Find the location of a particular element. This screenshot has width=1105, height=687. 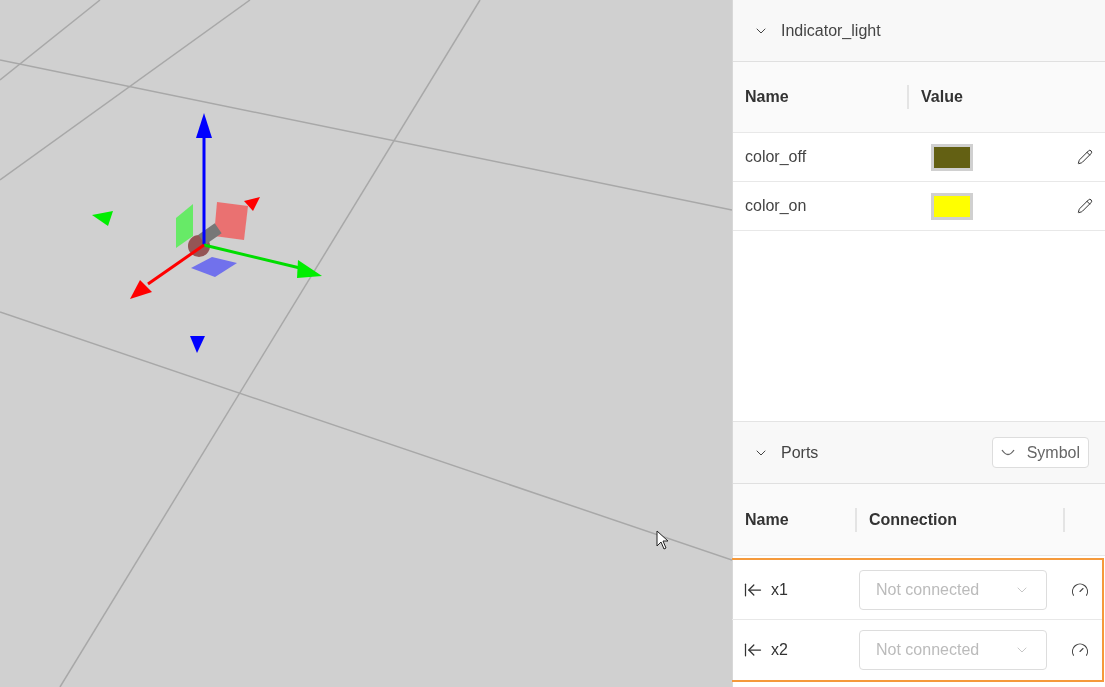

column-header: Connection is located at coordinates (961, 519).